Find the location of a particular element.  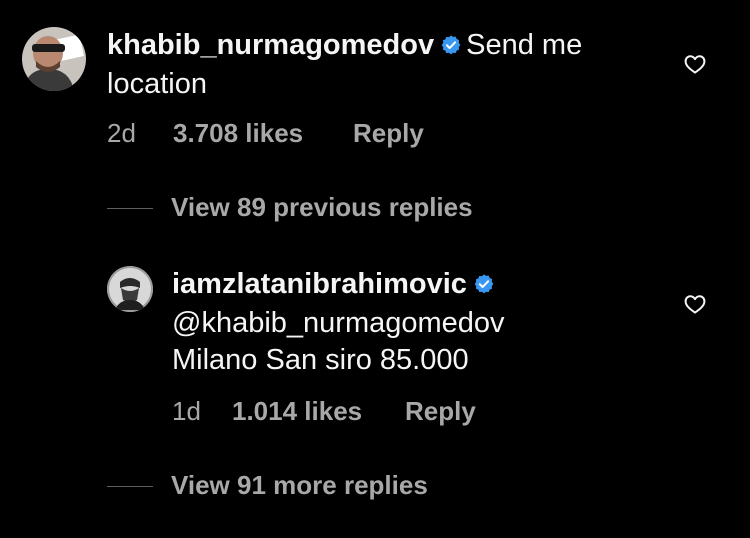

comment-time: 1d is located at coordinates (186, 411).